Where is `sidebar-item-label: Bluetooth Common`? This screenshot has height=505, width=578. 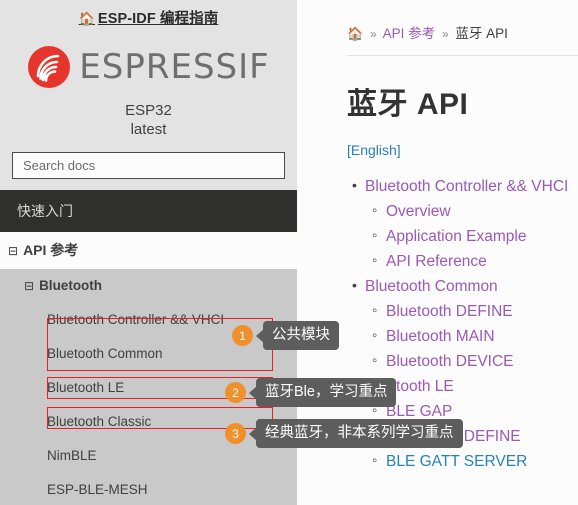 sidebar-item-label: Bluetooth Common is located at coordinates (105, 353).